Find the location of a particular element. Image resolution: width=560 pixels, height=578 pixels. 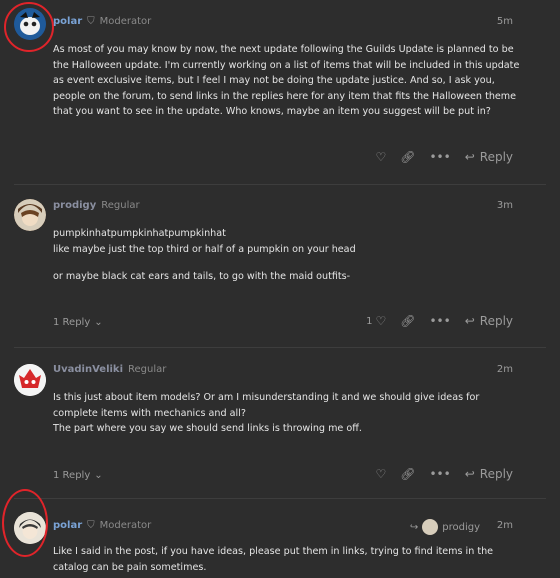

reply-to-avatar is located at coordinates (430, 527).